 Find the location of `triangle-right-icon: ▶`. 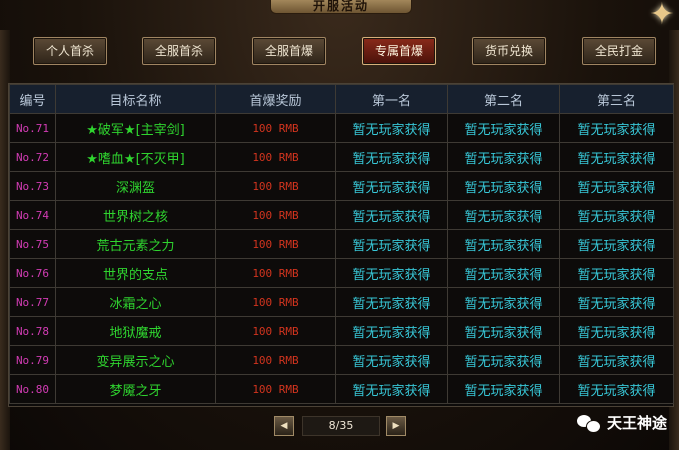

triangle-right-icon: ▶ is located at coordinates (396, 426).